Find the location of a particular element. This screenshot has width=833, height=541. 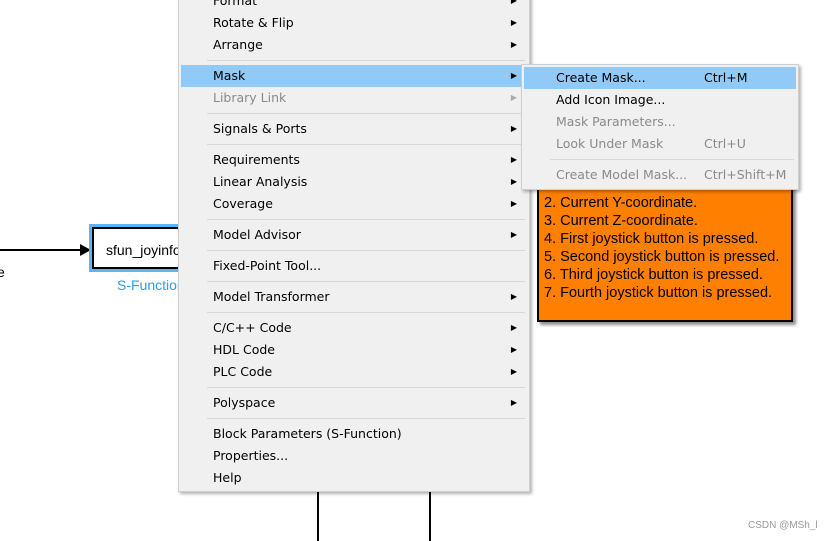

menu-item-label: PLC Code is located at coordinates (243, 371).